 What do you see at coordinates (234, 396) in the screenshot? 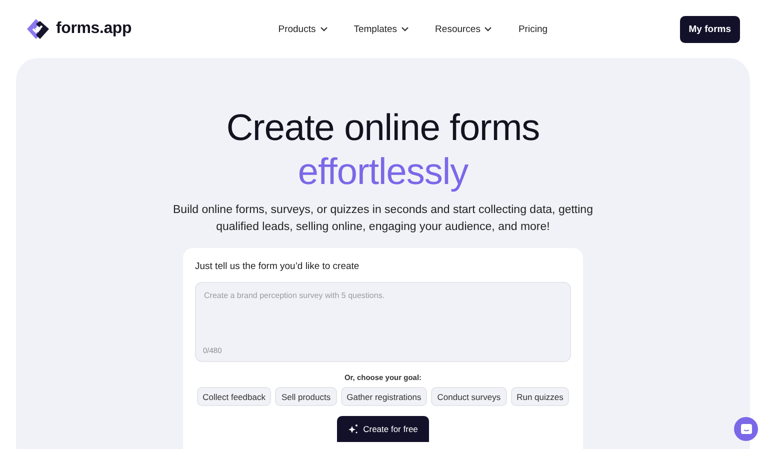
I see `goal-chip: Collect feedback` at bounding box center [234, 396].